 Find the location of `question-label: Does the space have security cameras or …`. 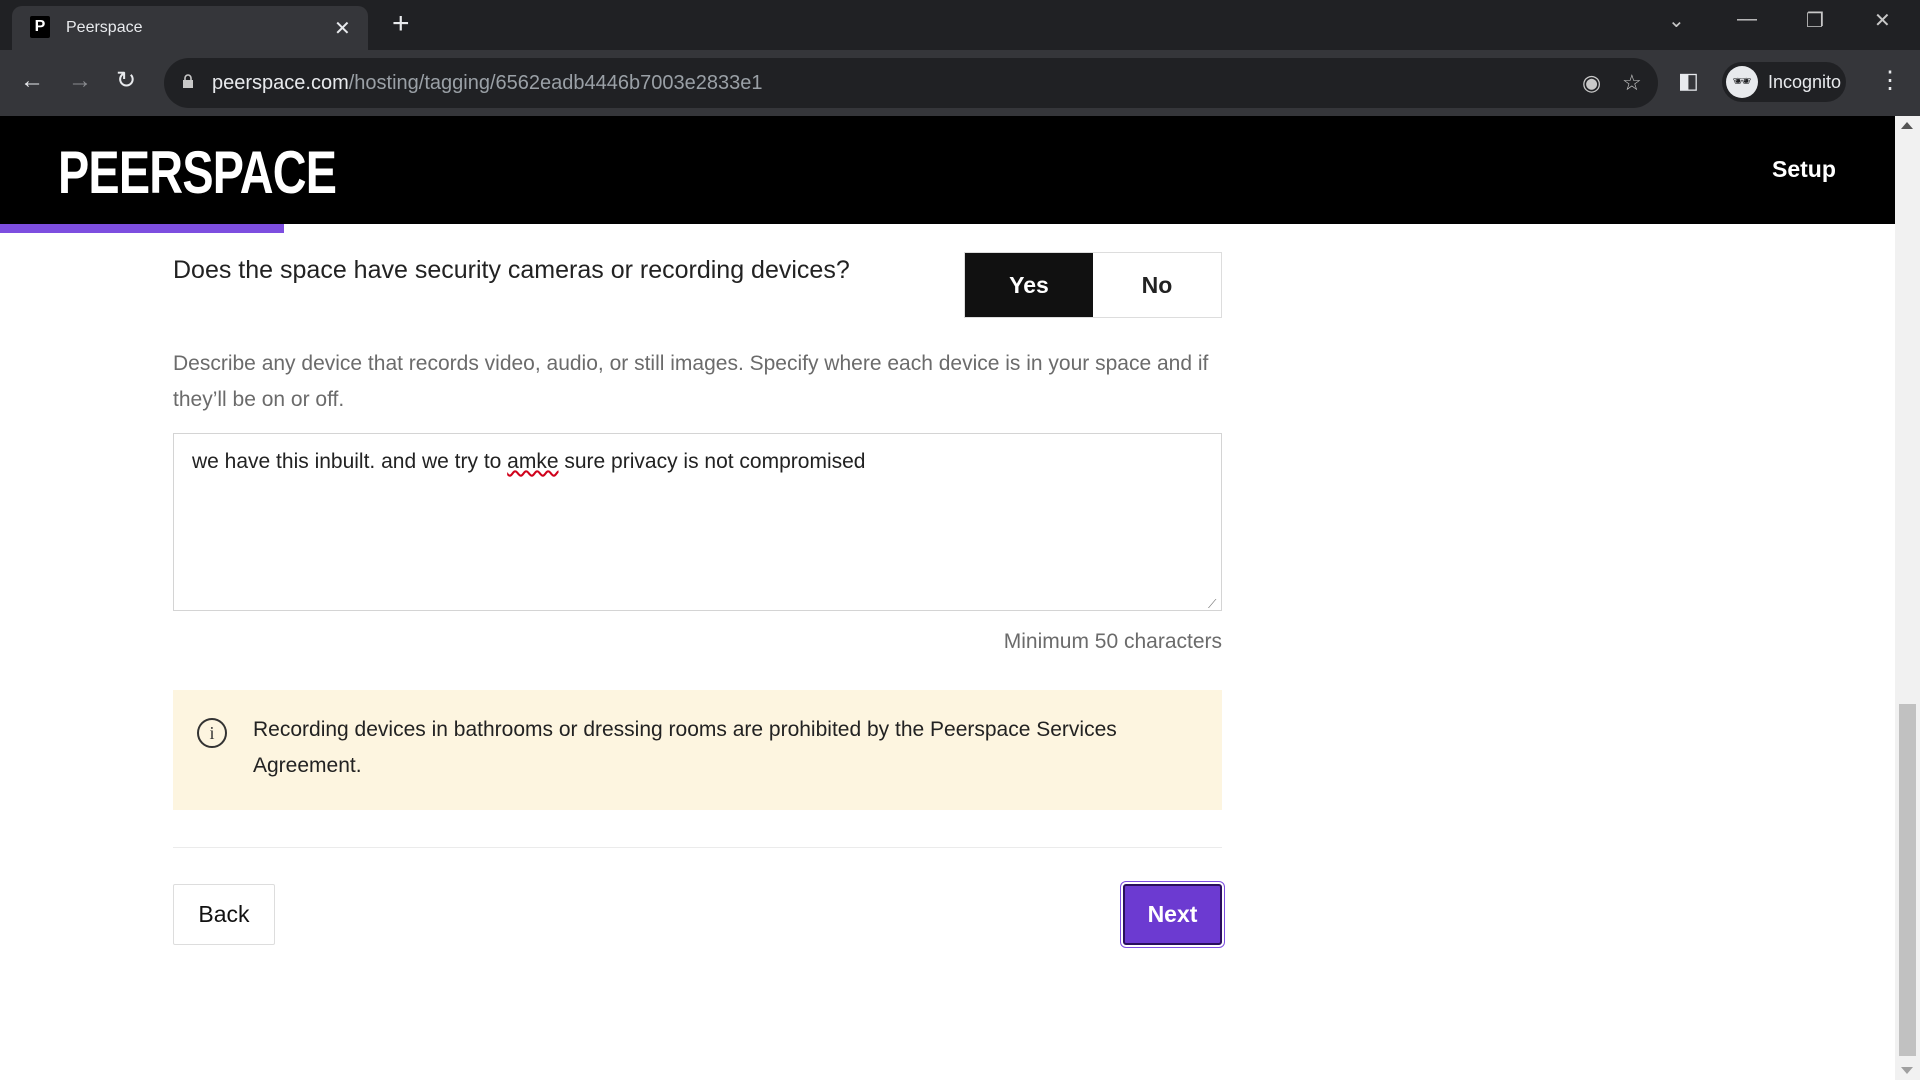

question-label: Does the space have security cameras or … is located at coordinates (511, 270).